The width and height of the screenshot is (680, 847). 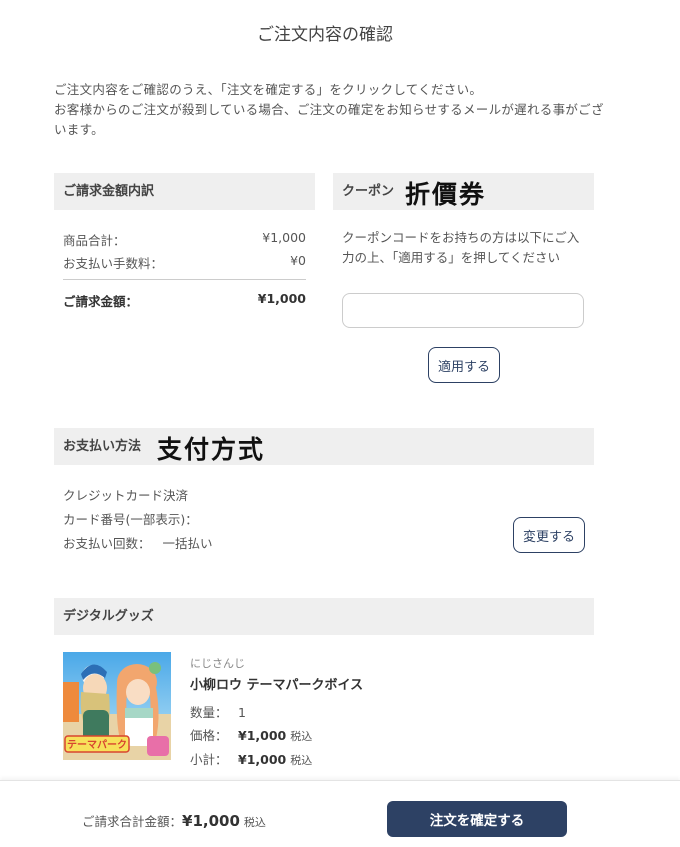 I want to click on footer-total-label: ご請求合計金額：, so click(x=132, y=821).